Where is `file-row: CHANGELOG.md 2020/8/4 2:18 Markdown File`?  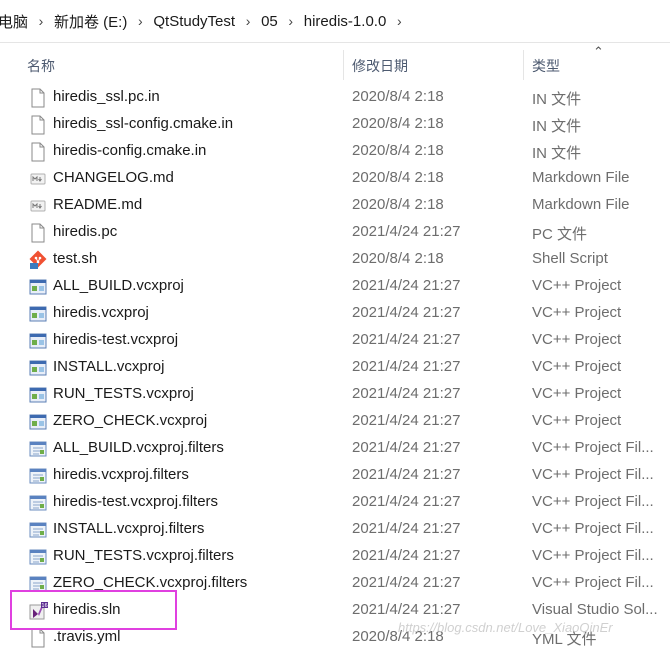 file-row: CHANGELOG.md 2020/8/4 2:18 Markdown File is located at coordinates (335, 178).